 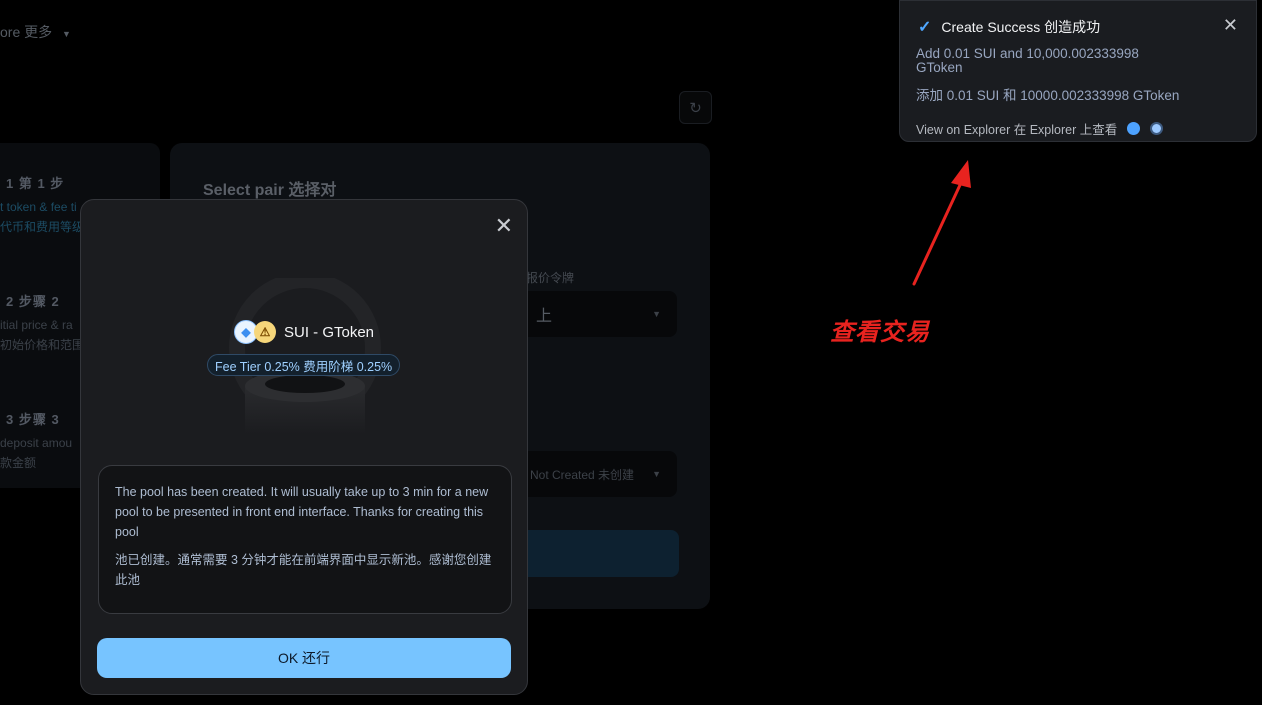 I want to click on annotation-label: 查看交易, so click(x=880, y=332).